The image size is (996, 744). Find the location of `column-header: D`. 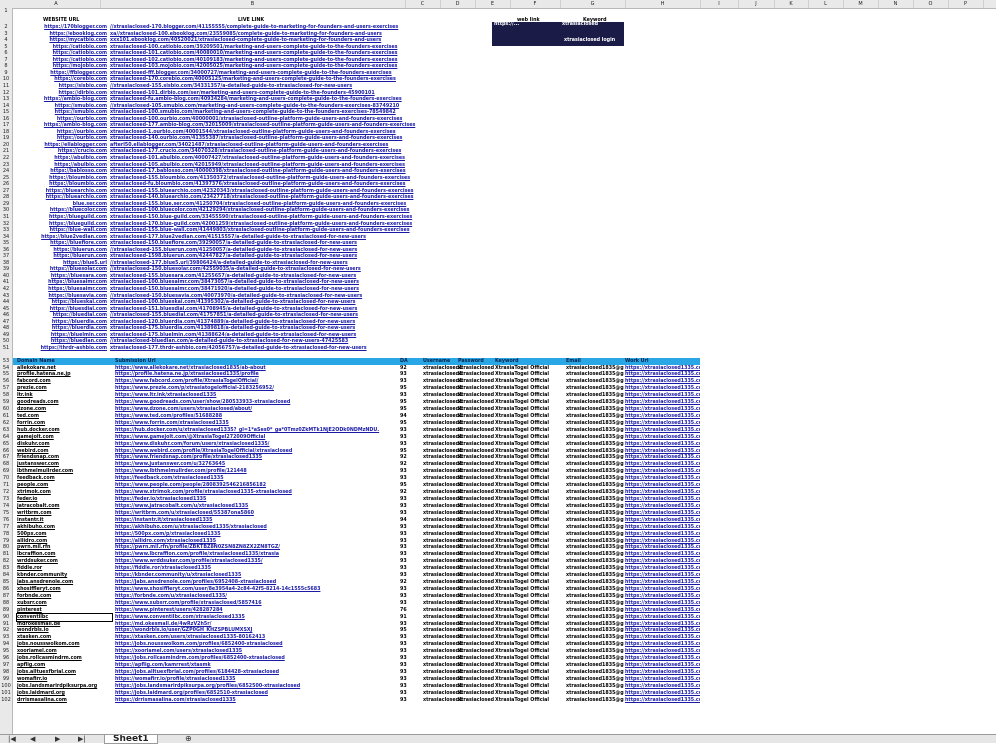

column-header: D is located at coordinates (458, 4).